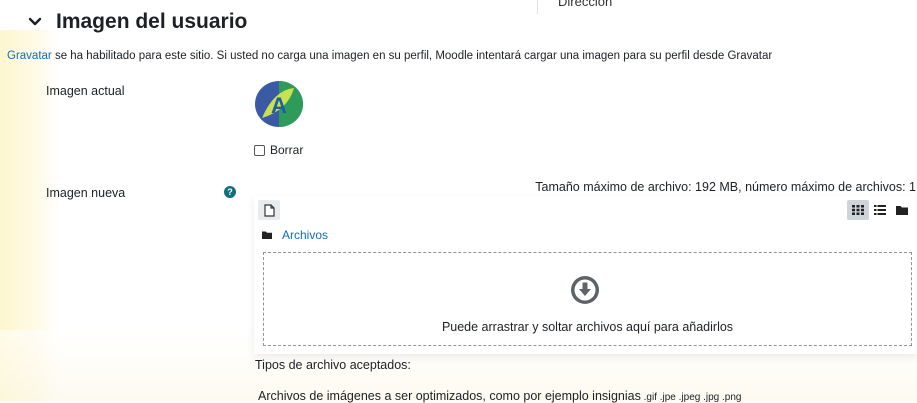  Describe the element at coordinates (585, 210) in the screenshot. I see `file-manager-toolbar` at that location.